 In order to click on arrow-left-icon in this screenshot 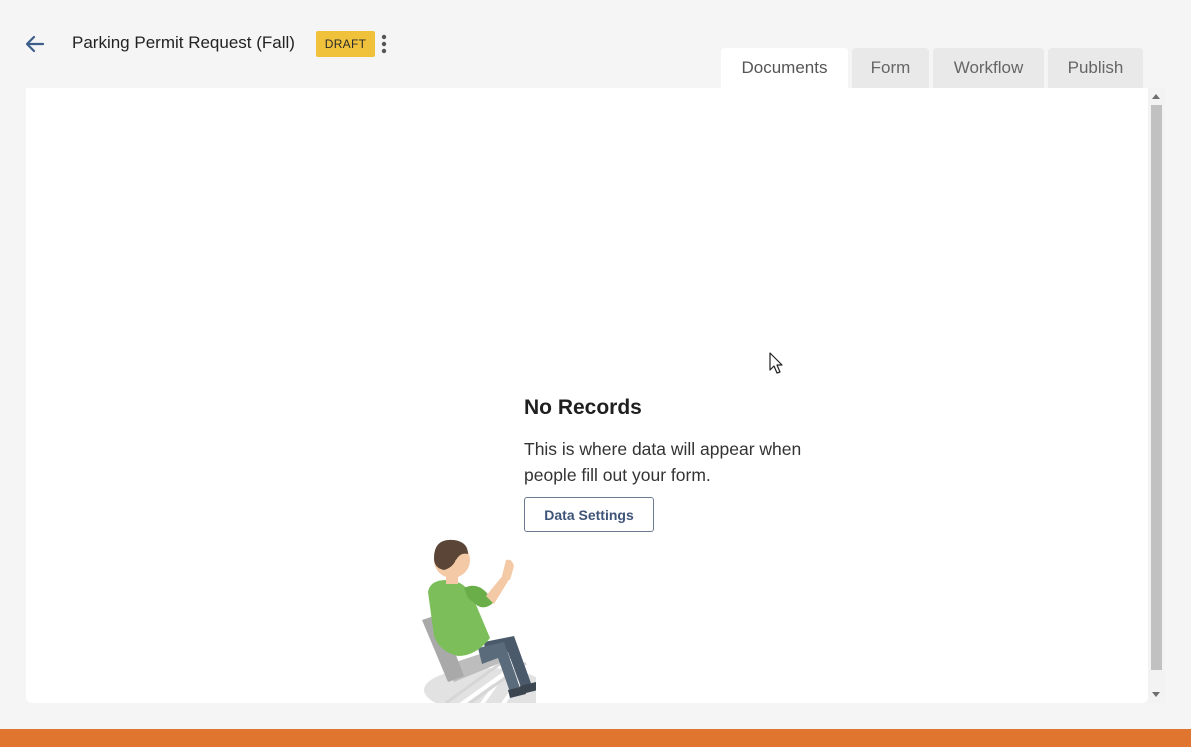, I will do `click(35, 44)`.